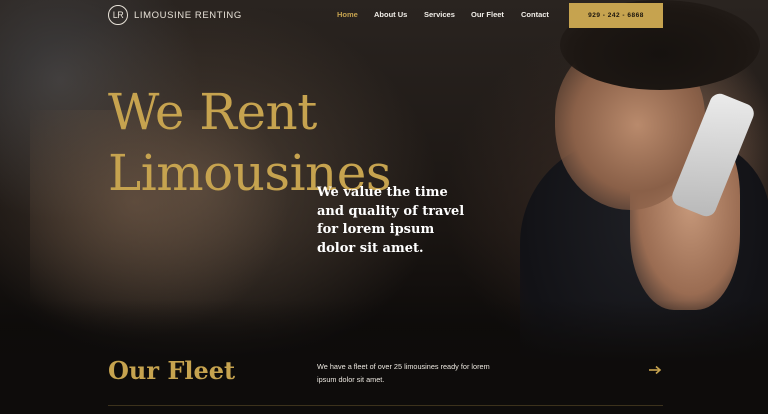  I want to click on nav-link-about-us: About Us, so click(390, 14).